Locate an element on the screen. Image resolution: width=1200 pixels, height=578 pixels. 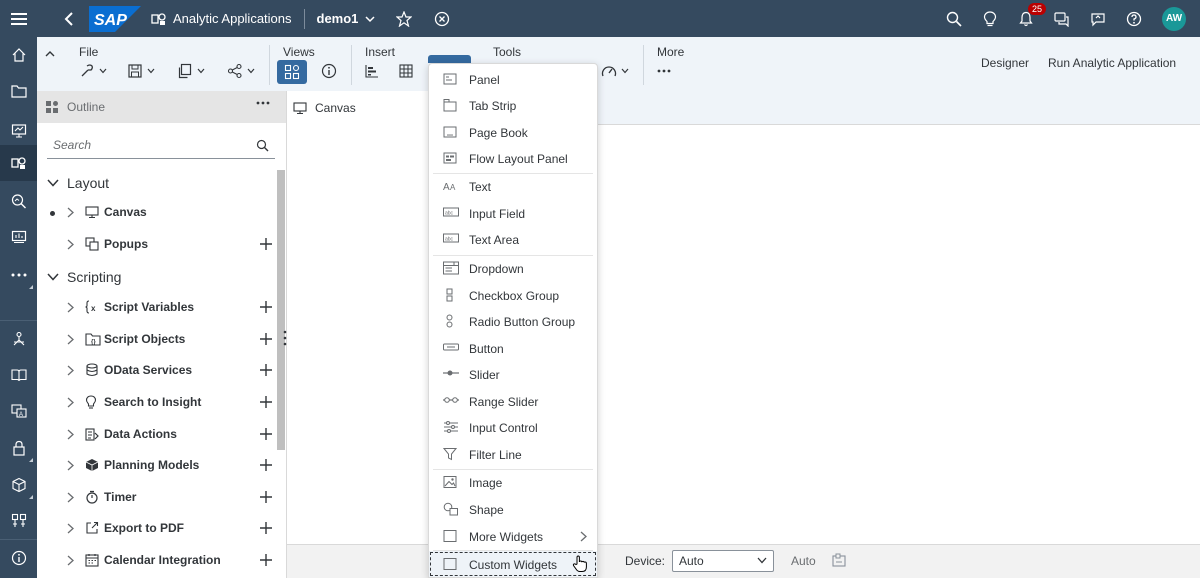
menu-item-text-area: abc Text Area is located at coordinates (513, 239).